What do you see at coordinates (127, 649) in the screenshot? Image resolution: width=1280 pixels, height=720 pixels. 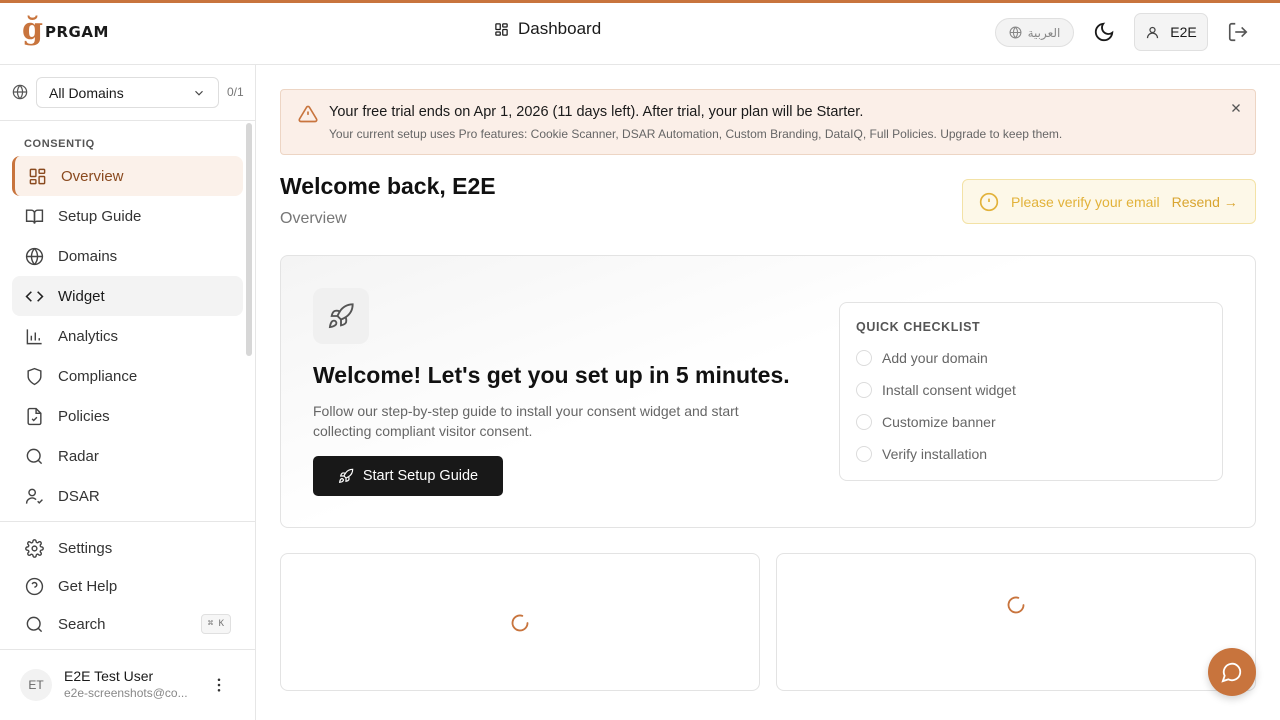 I see `user-divider` at bounding box center [127, 649].